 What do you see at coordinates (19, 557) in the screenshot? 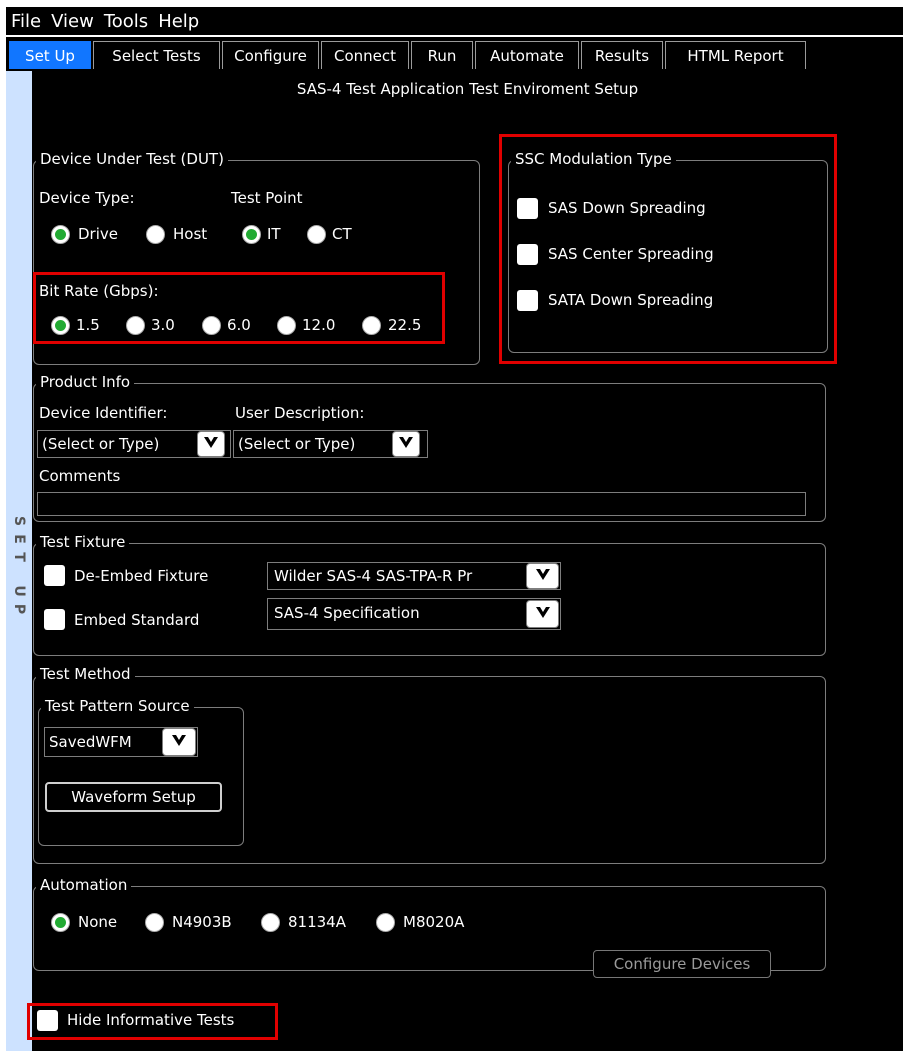
I see `rail-letter: T` at bounding box center [19, 557].